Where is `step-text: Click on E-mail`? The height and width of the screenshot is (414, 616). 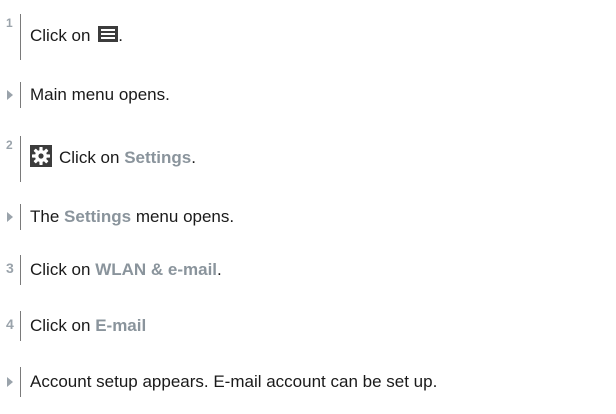 step-text: Click on E-mail is located at coordinates (88, 326).